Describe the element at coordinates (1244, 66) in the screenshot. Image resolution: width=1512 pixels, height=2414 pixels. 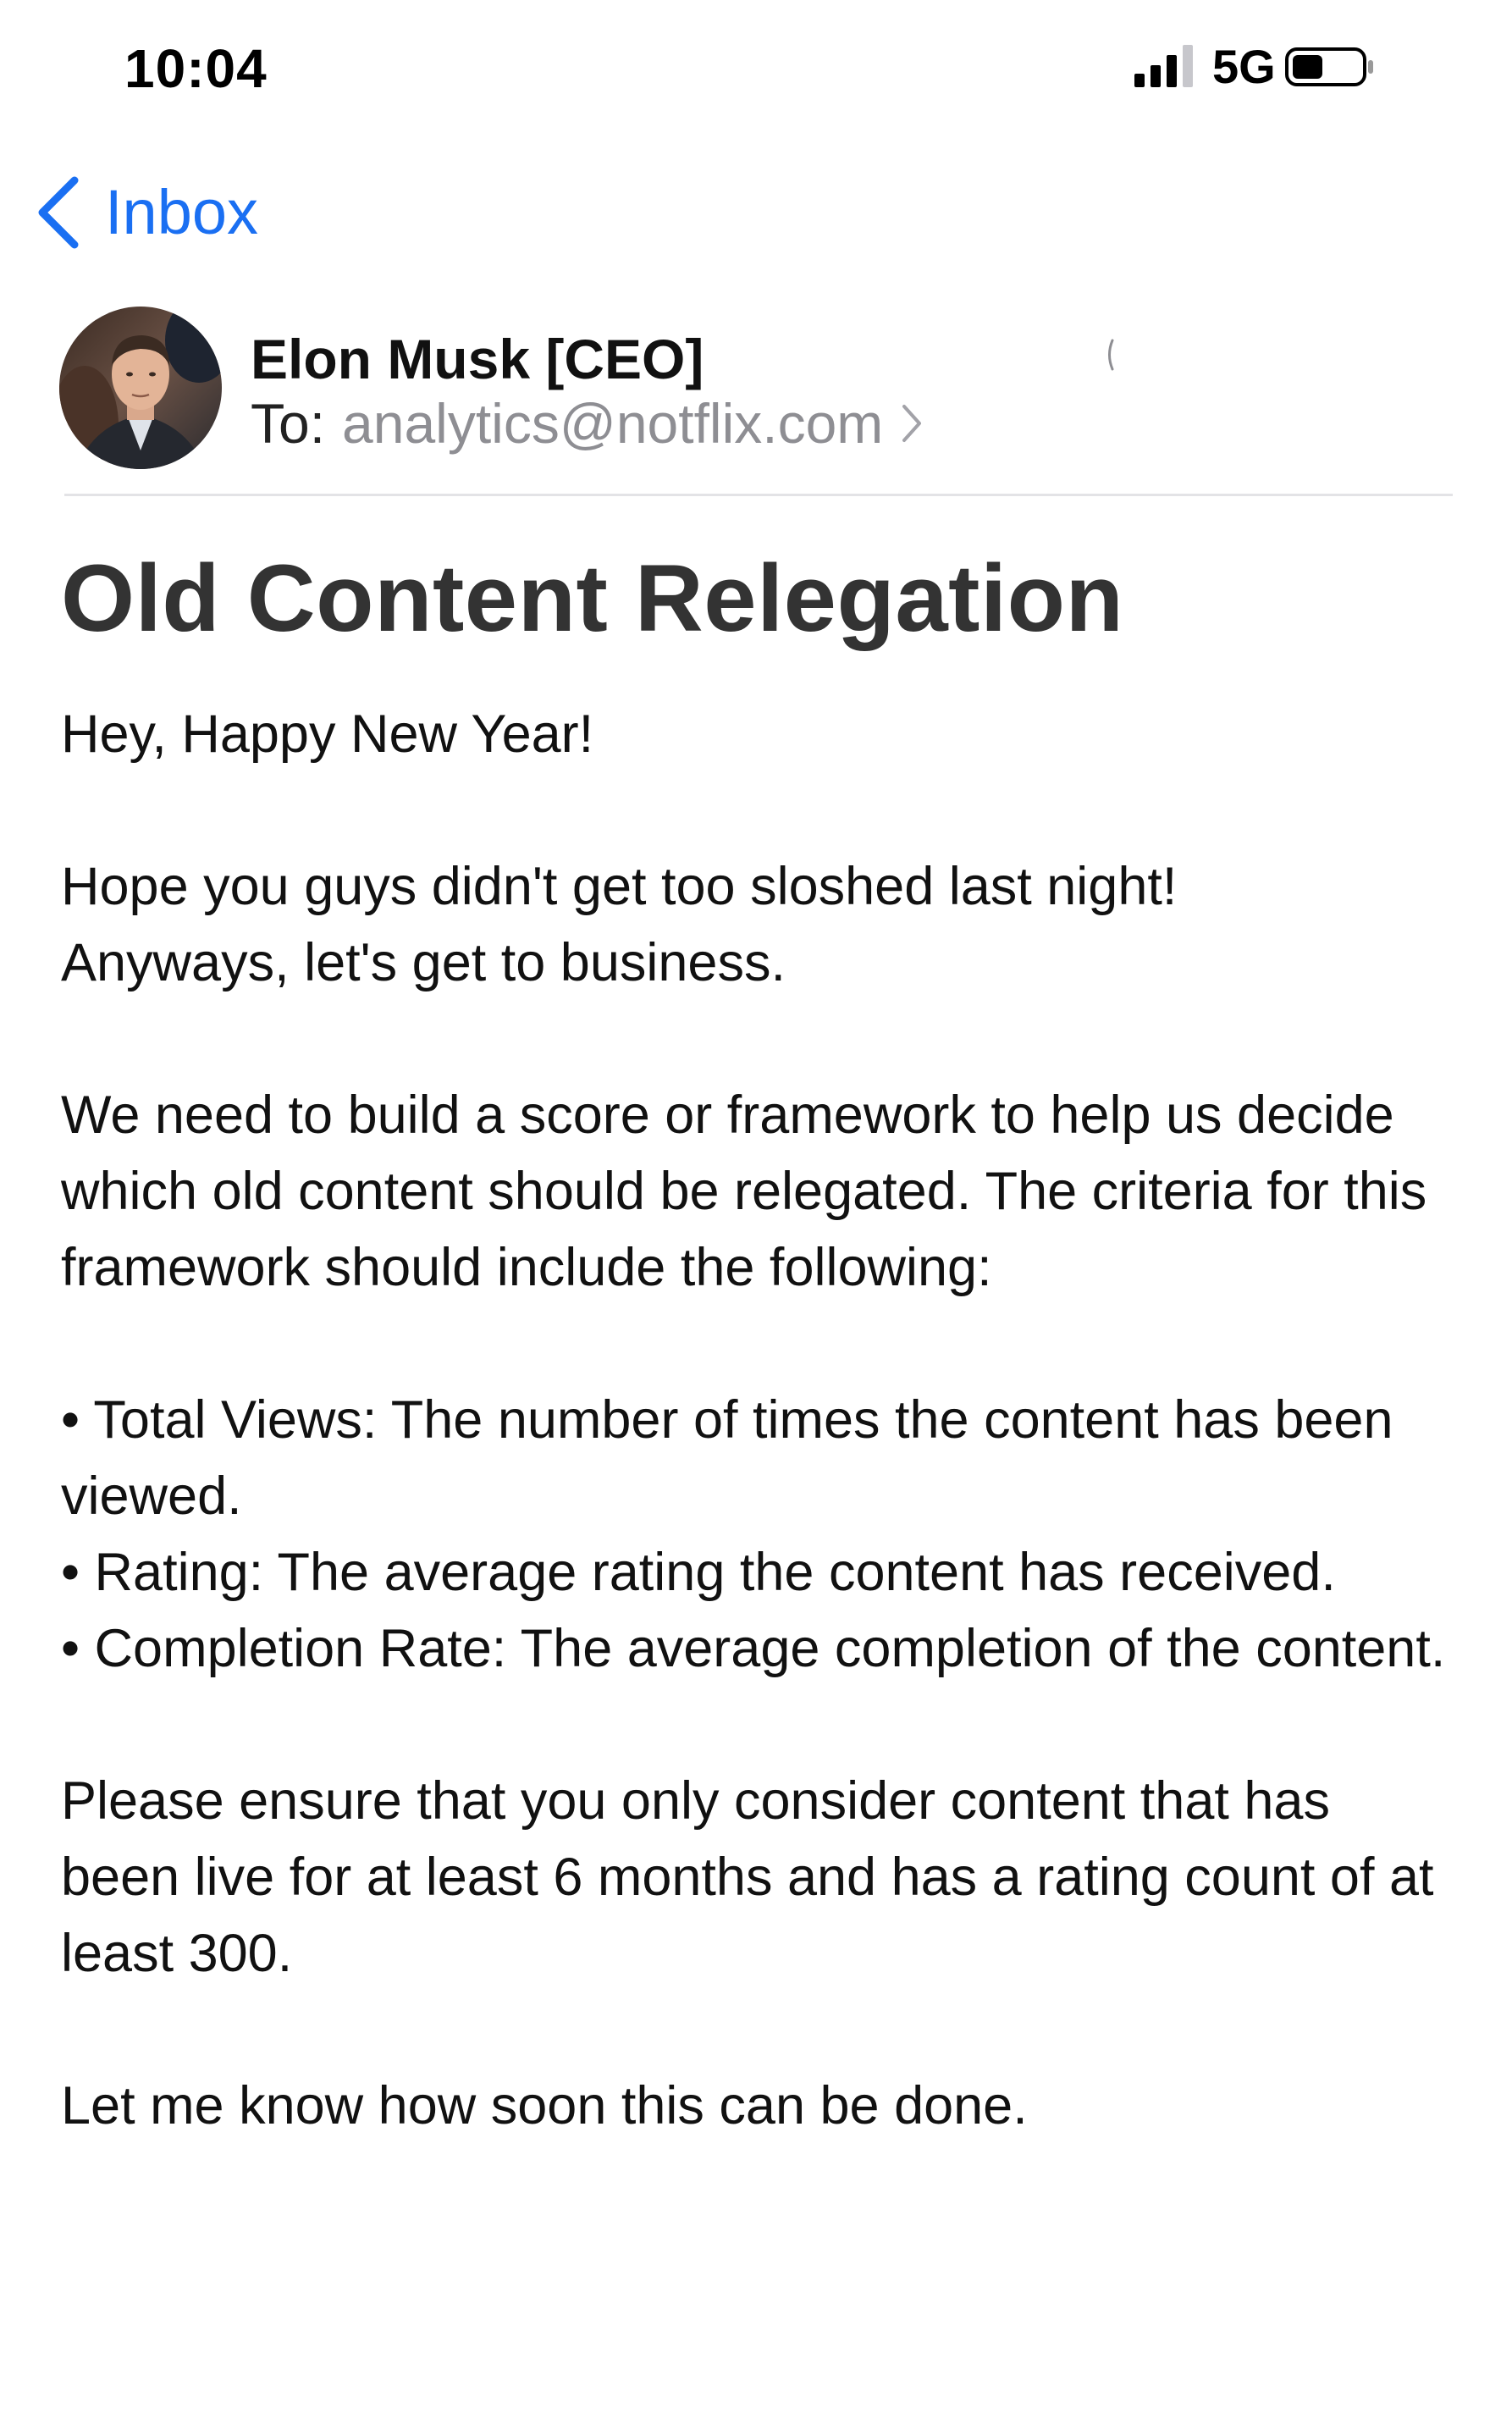
I see `network-type-label: 5G` at that location.